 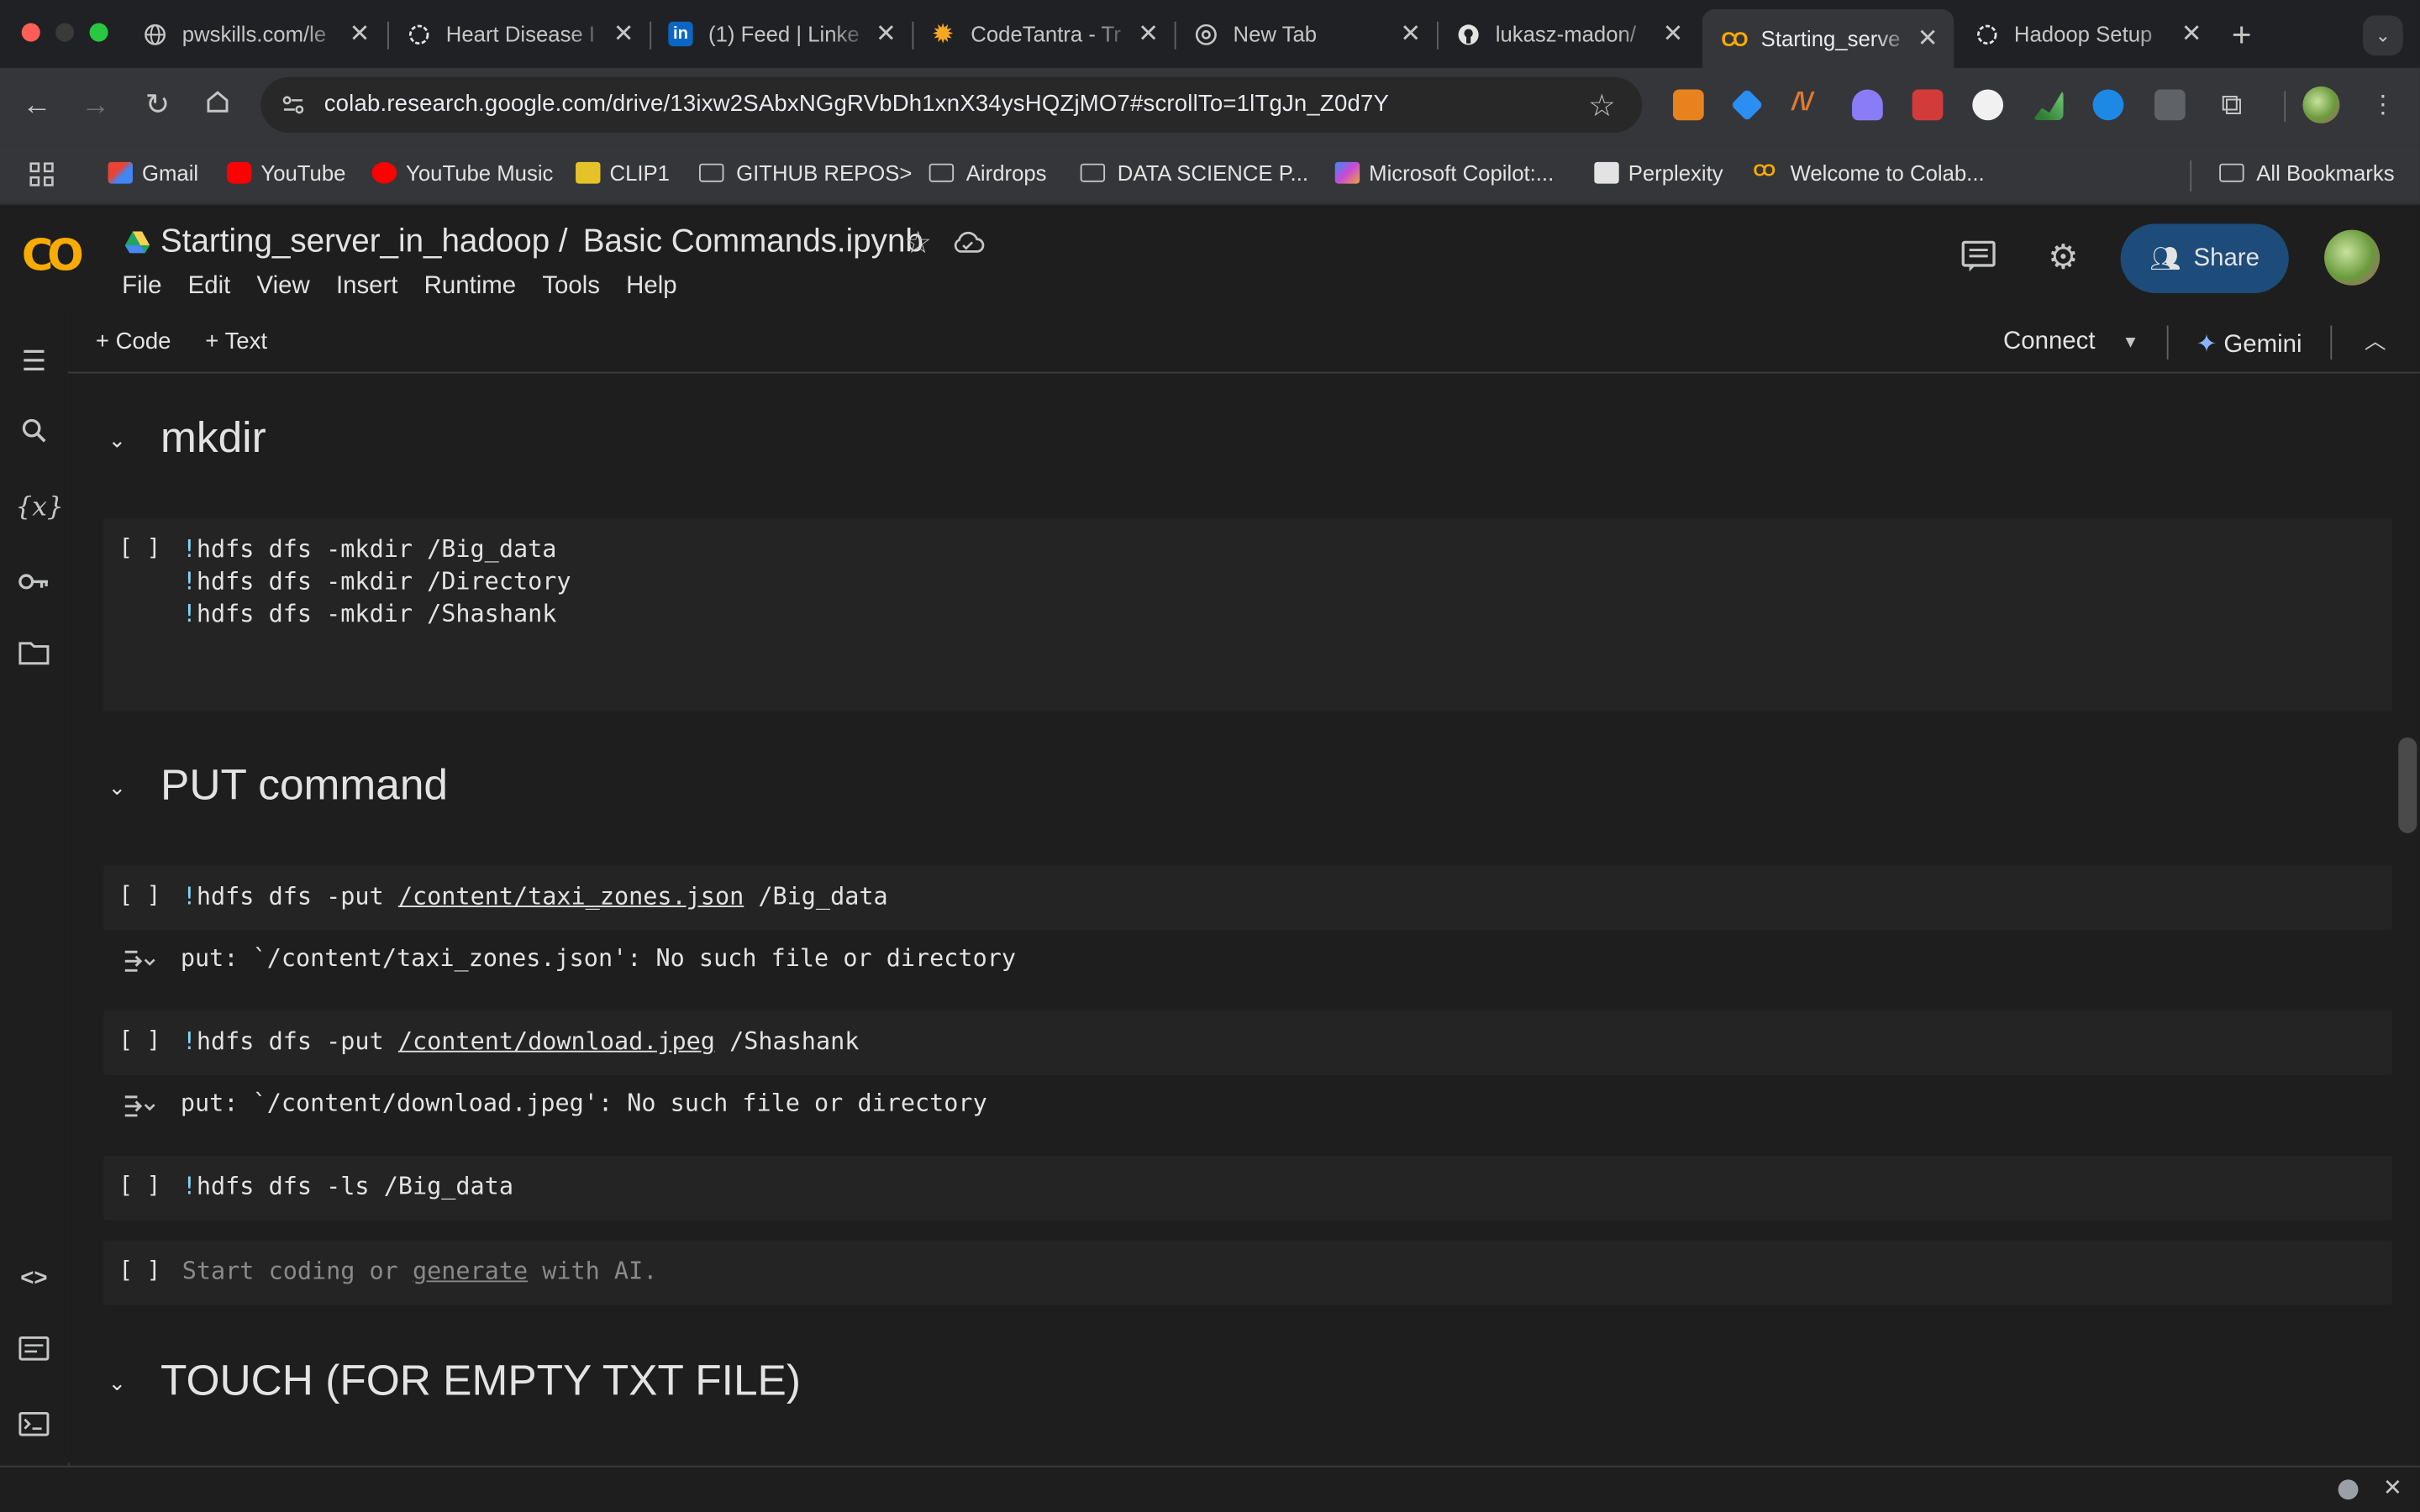 What do you see at coordinates (153, 172) in the screenshot?
I see `bookmark-gmail: Gmail` at bounding box center [153, 172].